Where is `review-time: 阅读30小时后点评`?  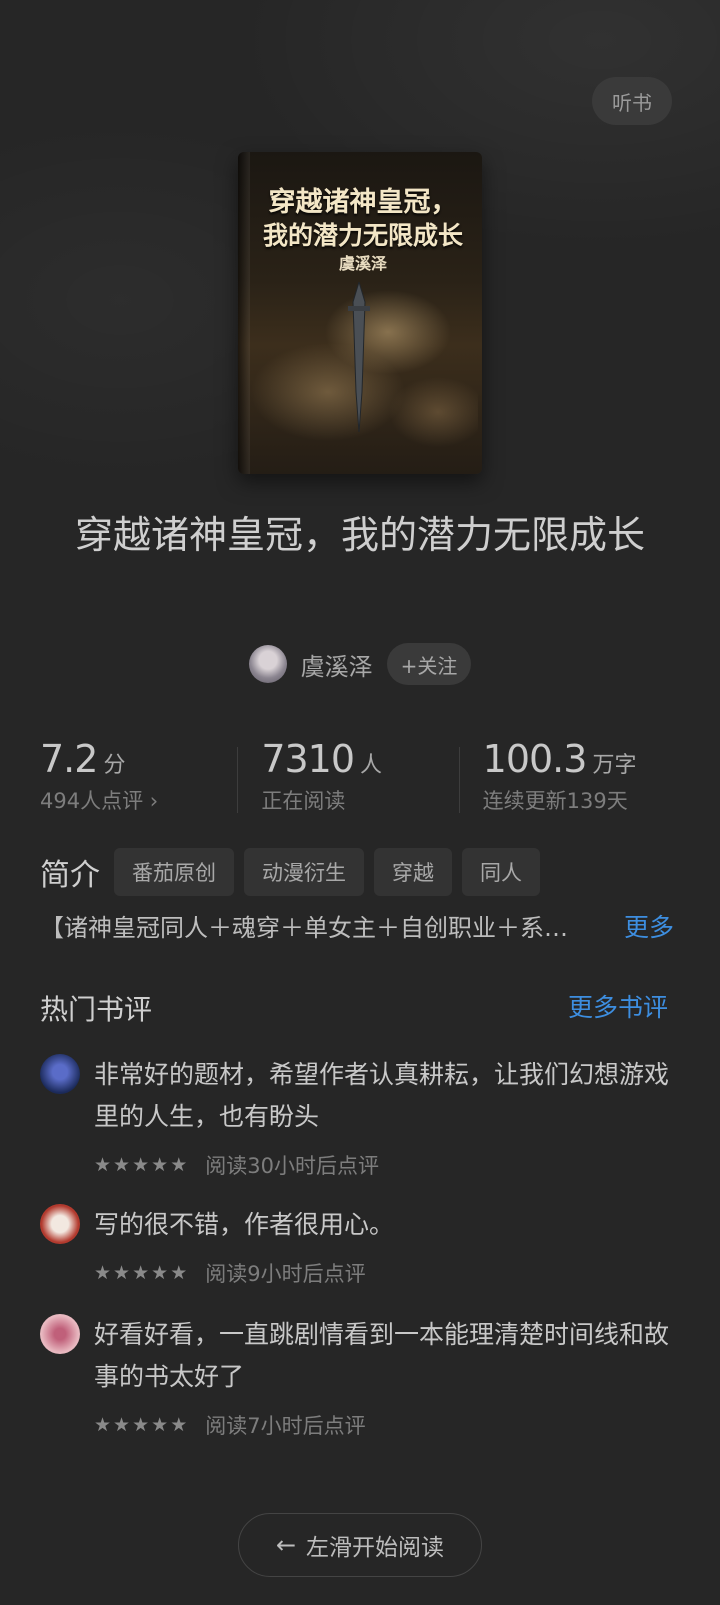
review-time: 阅读30小时后点评 is located at coordinates (292, 1166).